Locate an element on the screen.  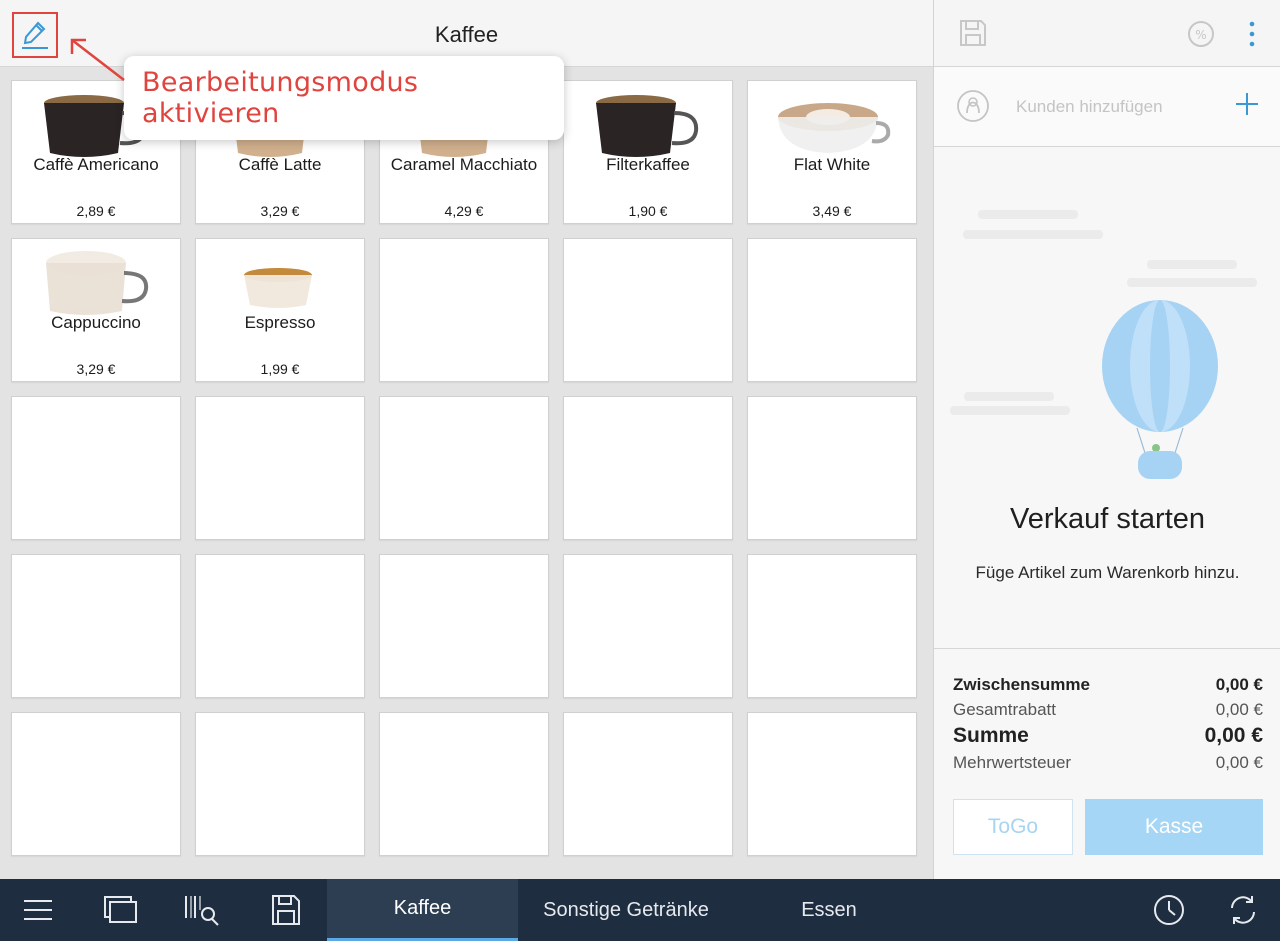
togo-button: ToGo is located at coordinates (1013, 827).